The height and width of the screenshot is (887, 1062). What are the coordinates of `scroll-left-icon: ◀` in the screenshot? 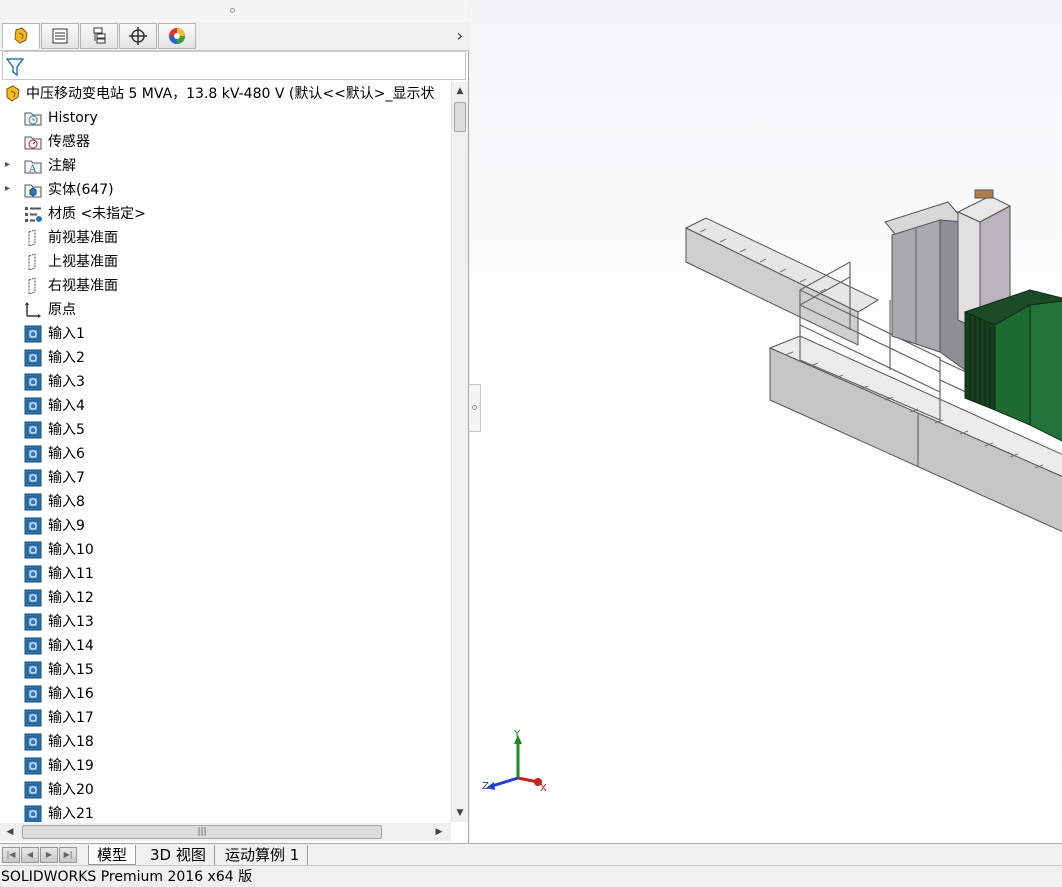 It's located at (10, 832).